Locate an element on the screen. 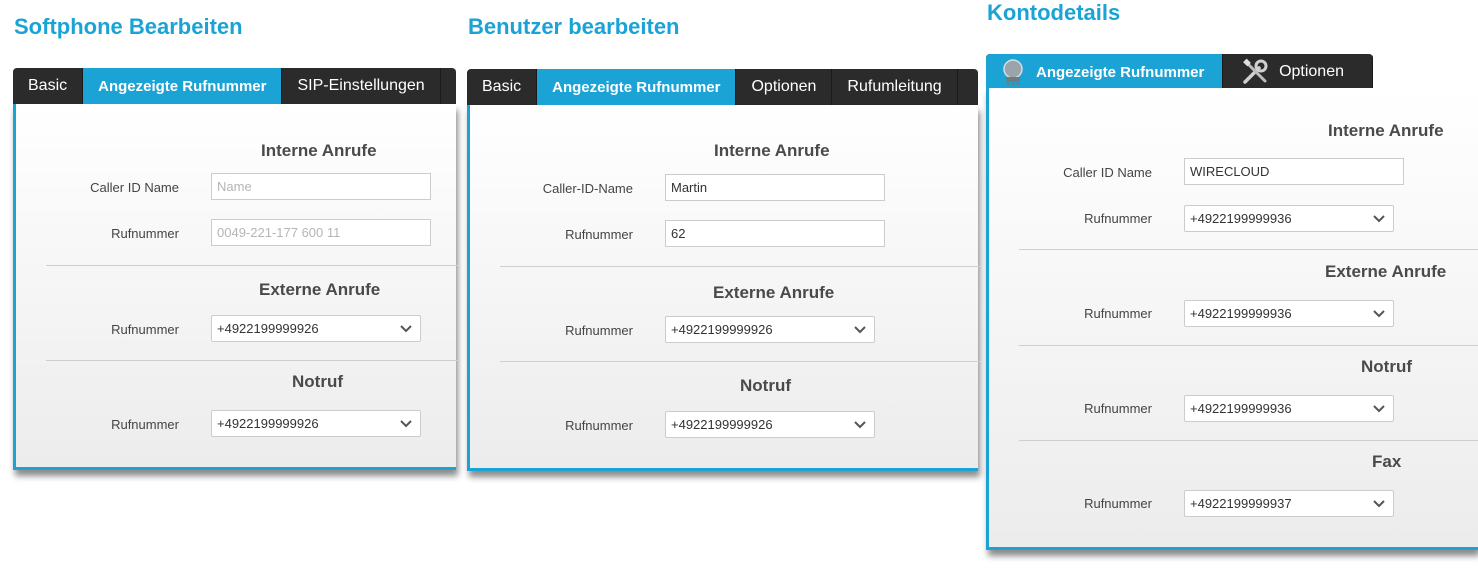 This screenshot has height=582, width=1478. tools-icon is located at coordinates (1255, 71).